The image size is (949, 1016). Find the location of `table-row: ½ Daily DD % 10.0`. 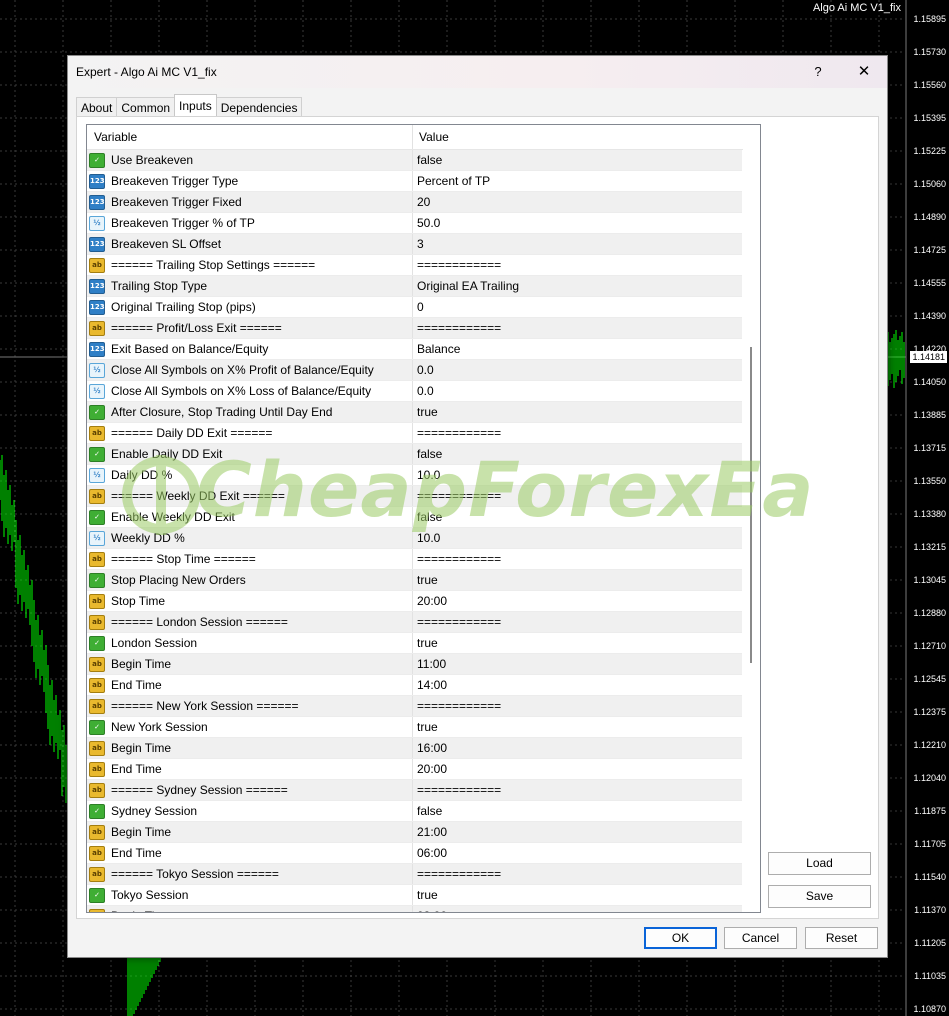

table-row: ½ Daily DD % 10.0 is located at coordinates (414, 475).